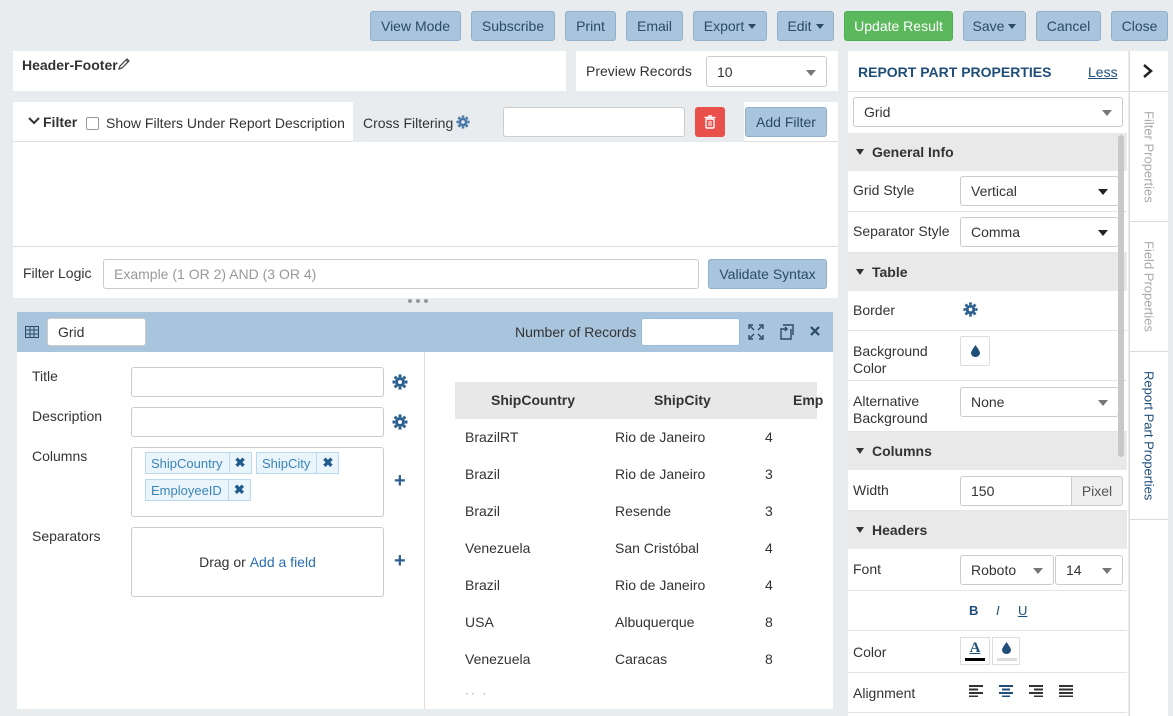 Image resolution: width=1173 pixels, height=716 pixels. What do you see at coordinates (124, 64) in the screenshot?
I see `pencil-icon` at bounding box center [124, 64].